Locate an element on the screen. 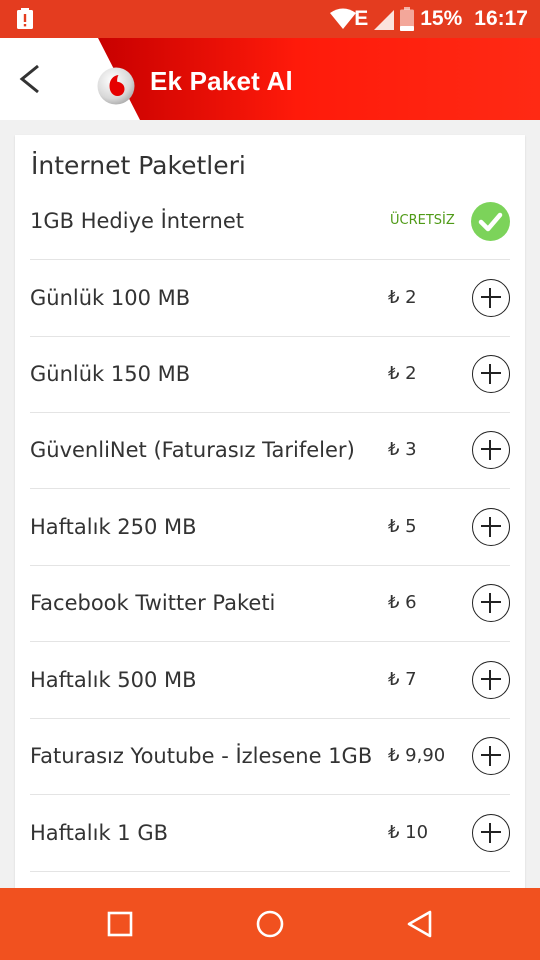 Image resolution: width=540 pixels, height=960 pixels. package-name: Facebook Twitter Paketi is located at coordinates (153, 603).